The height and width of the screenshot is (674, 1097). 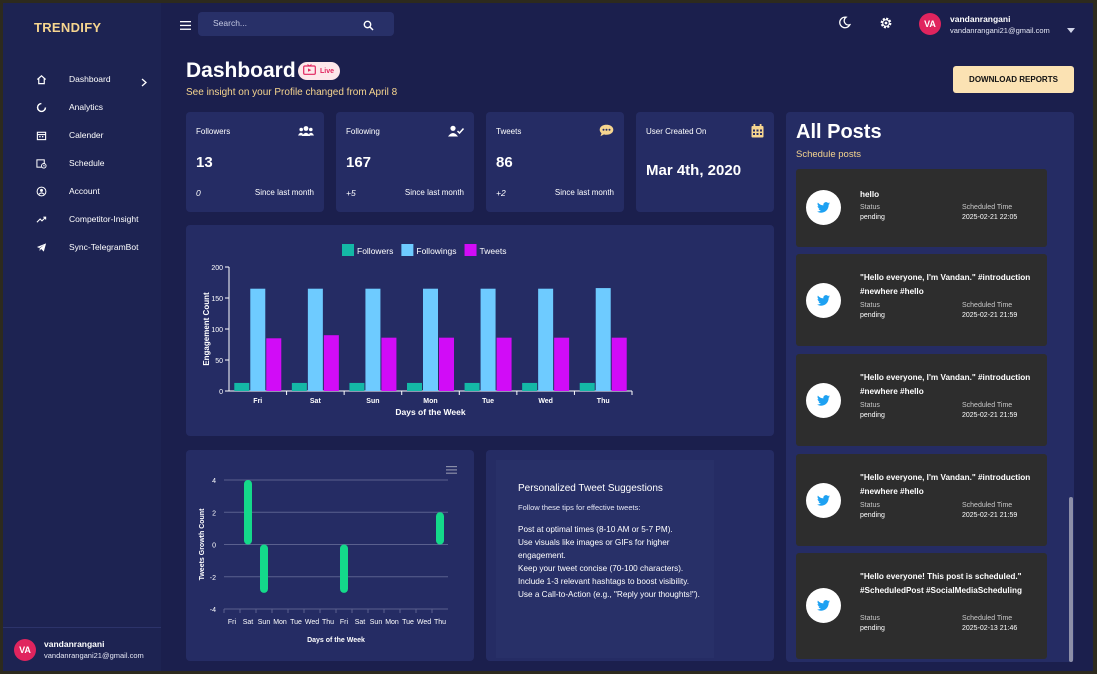 I want to click on stat-title: Tweets, so click(x=509, y=131).